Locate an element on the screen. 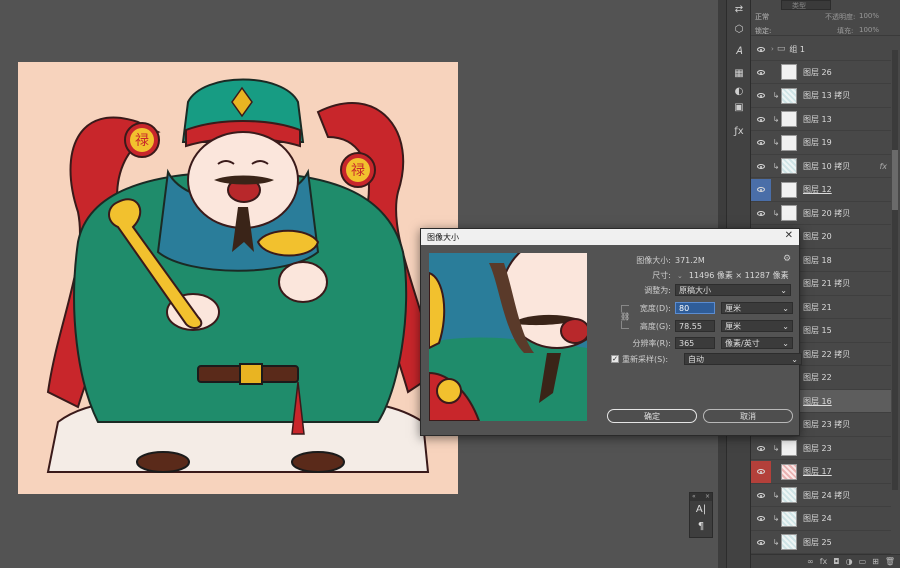 Image resolution: width=900 pixels, height=568 pixels. fit-to-select: 原稿大小 ⌄ is located at coordinates (733, 290).